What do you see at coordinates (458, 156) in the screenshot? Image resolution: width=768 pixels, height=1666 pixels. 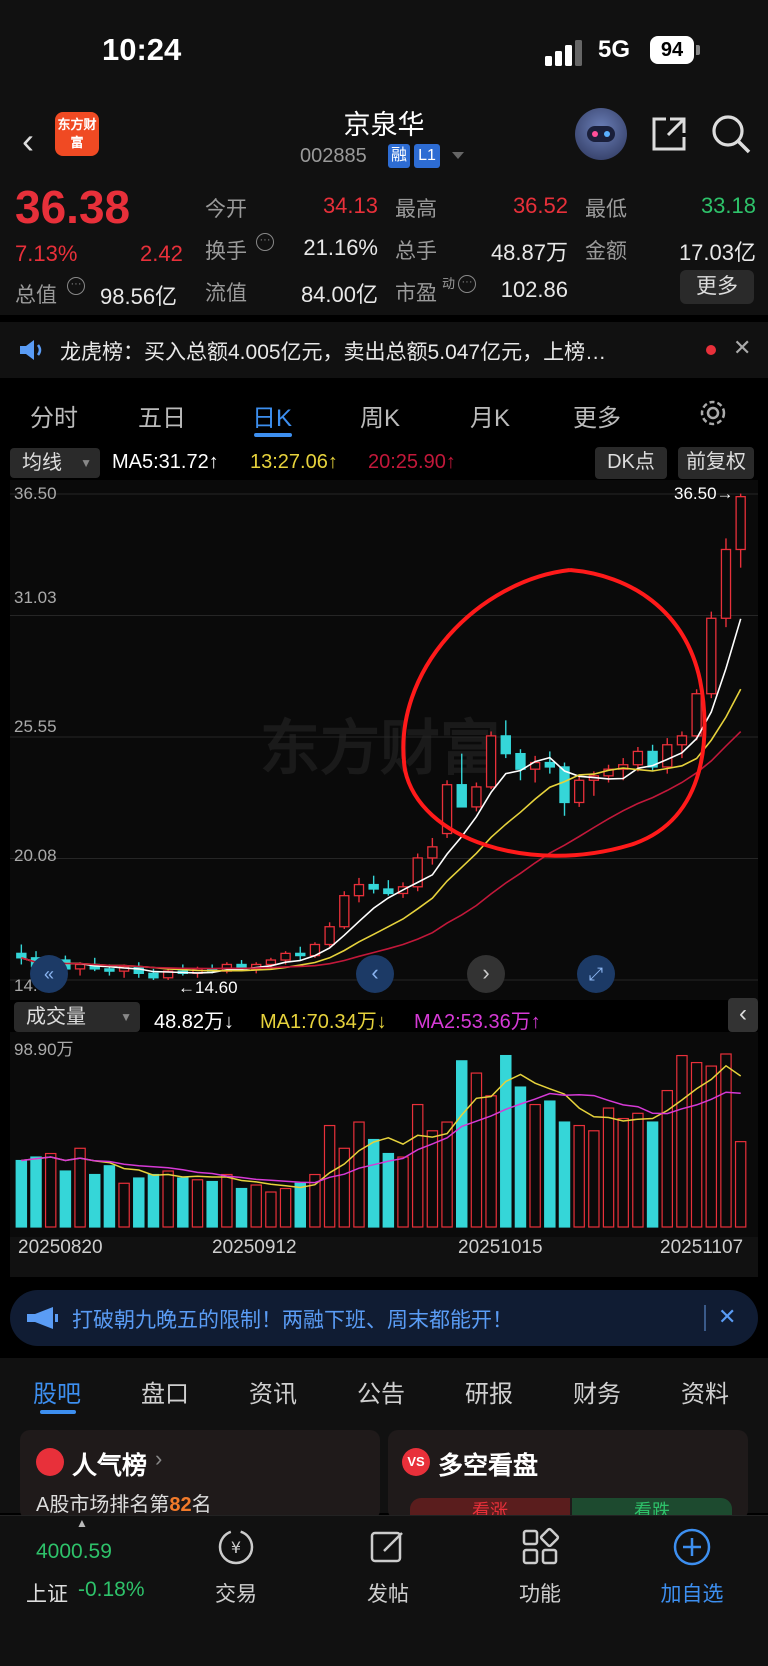 I see `chevron-down-icon` at bounding box center [458, 156].